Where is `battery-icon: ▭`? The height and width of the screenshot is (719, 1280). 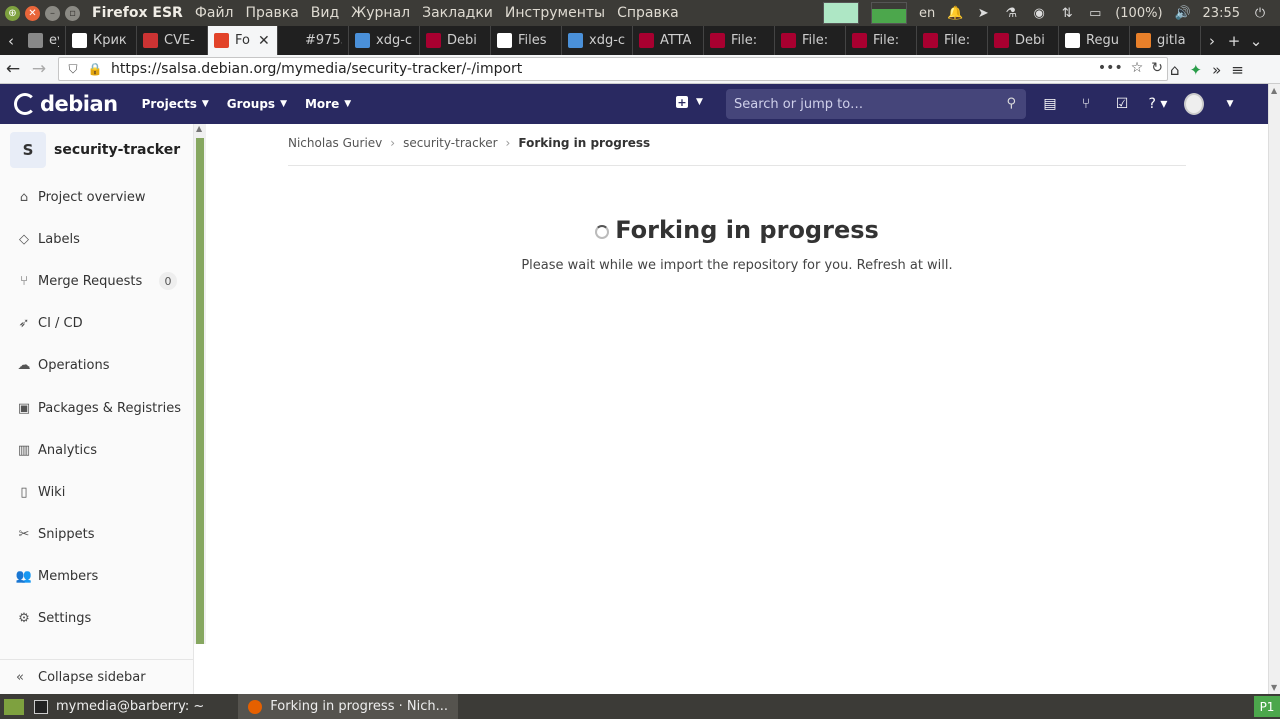
battery-icon: ▭ is located at coordinates (1095, 13).